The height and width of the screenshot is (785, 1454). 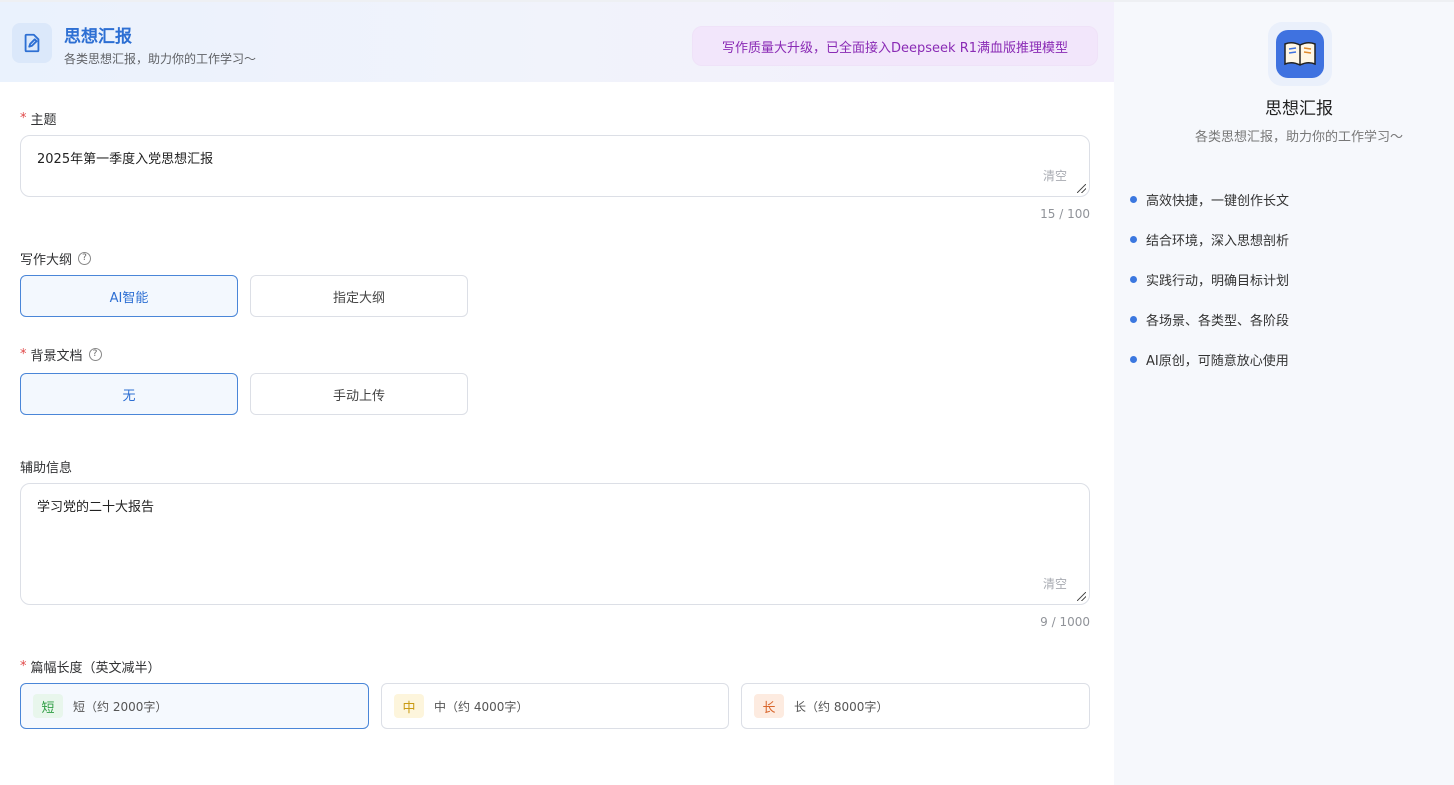 What do you see at coordinates (1055, 175) in the screenshot?
I see `topic-clear-button: 清空` at bounding box center [1055, 175].